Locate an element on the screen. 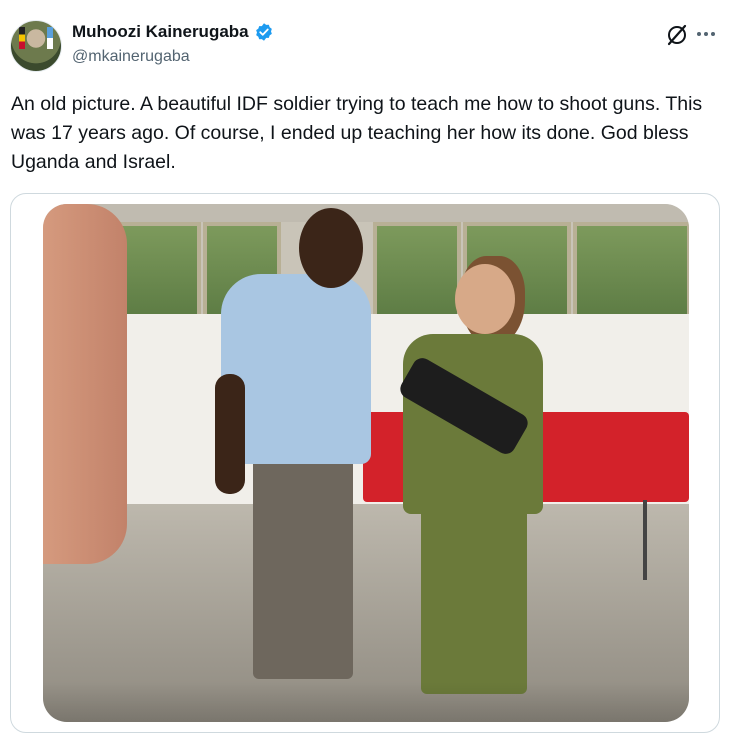 The width and height of the screenshot is (734, 742). photo-man-arm is located at coordinates (230, 434).